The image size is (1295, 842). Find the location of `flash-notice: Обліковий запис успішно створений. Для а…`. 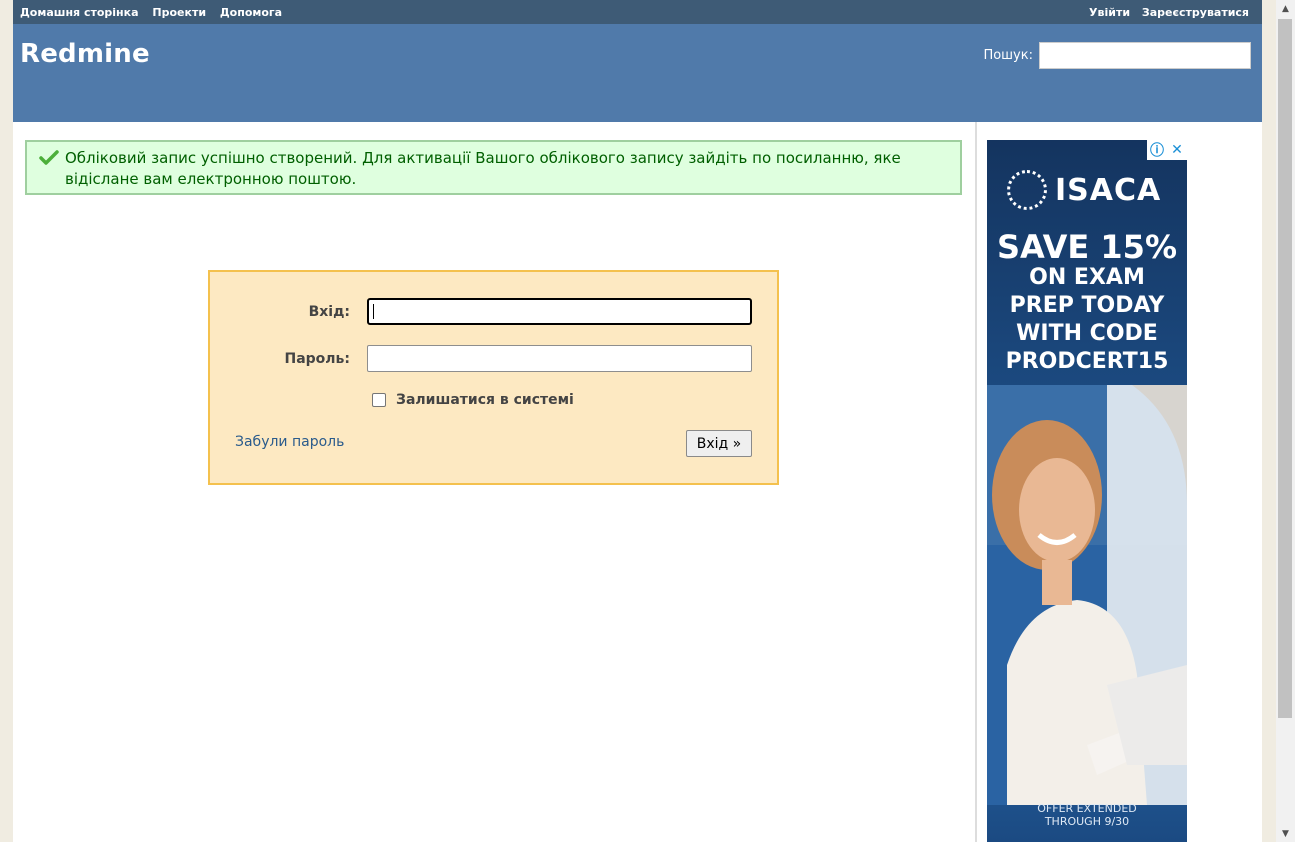

flash-notice: Обліковий запис успішно створений. Для а… is located at coordinates (493, 167).